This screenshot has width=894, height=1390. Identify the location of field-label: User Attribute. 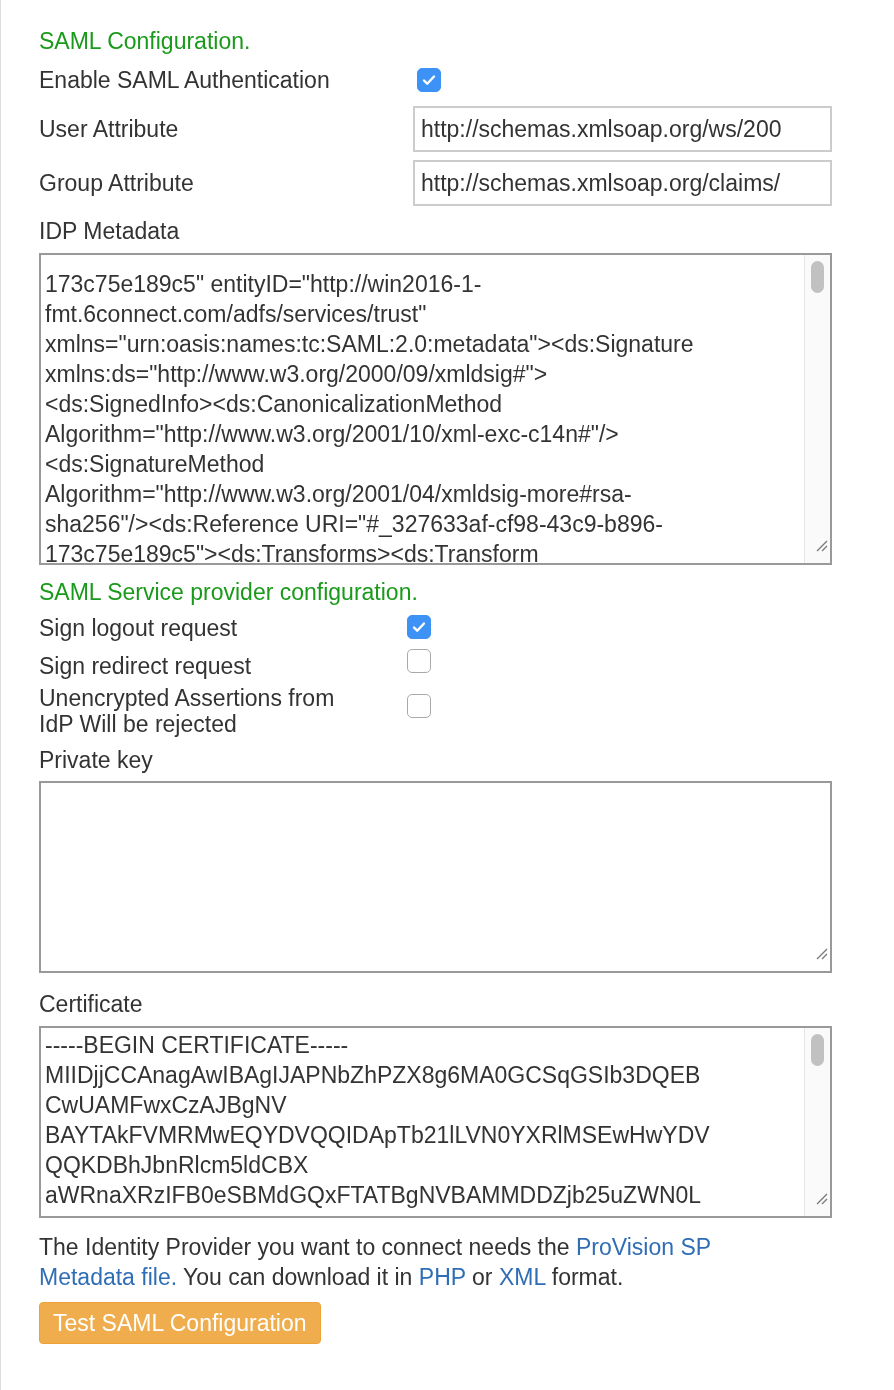
(109, 129).